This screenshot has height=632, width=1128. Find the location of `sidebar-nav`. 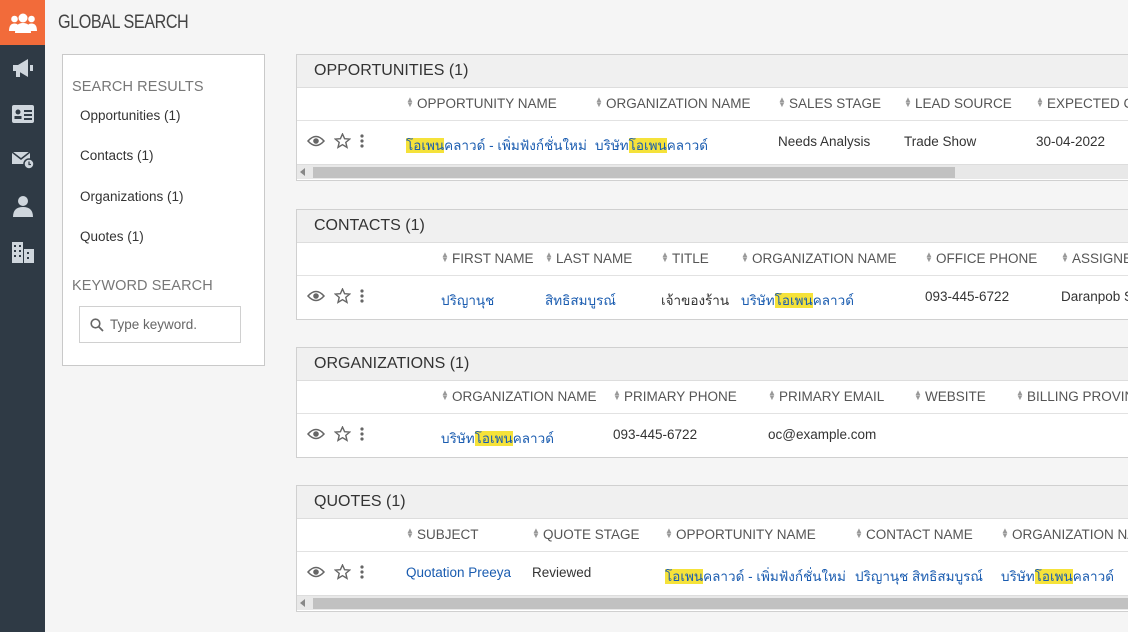

sidebar-nav is located at coordinates (22, 160).